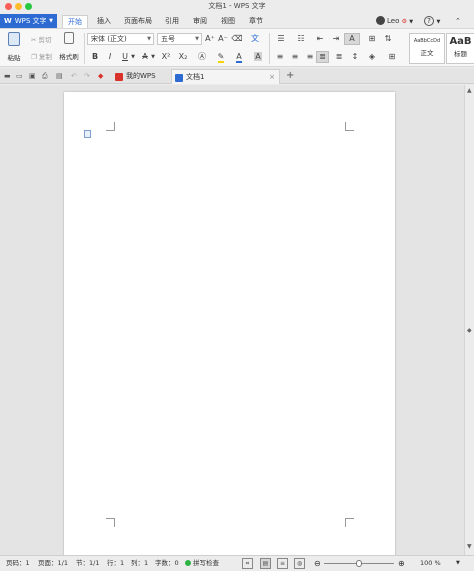 The image size is (474, 571). I want to click on outline-icon: ≡, so click(282, 563).